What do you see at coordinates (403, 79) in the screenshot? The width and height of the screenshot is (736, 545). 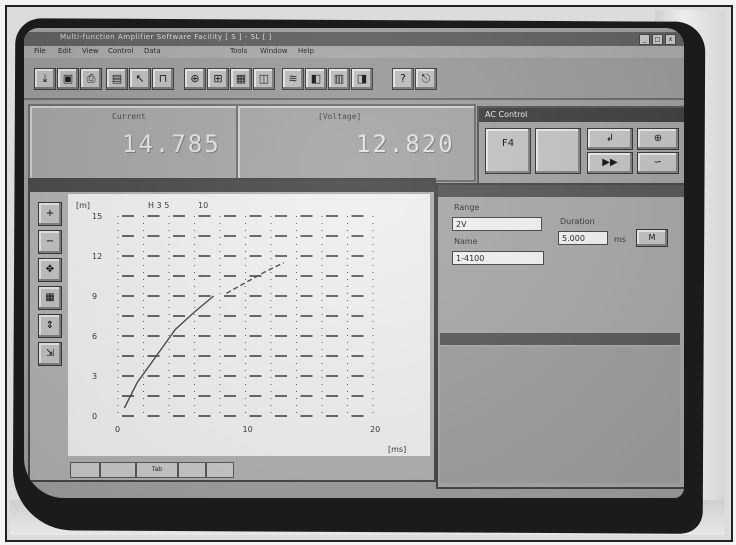 I see `help-icon: ?` at bounding box center [403, 79].